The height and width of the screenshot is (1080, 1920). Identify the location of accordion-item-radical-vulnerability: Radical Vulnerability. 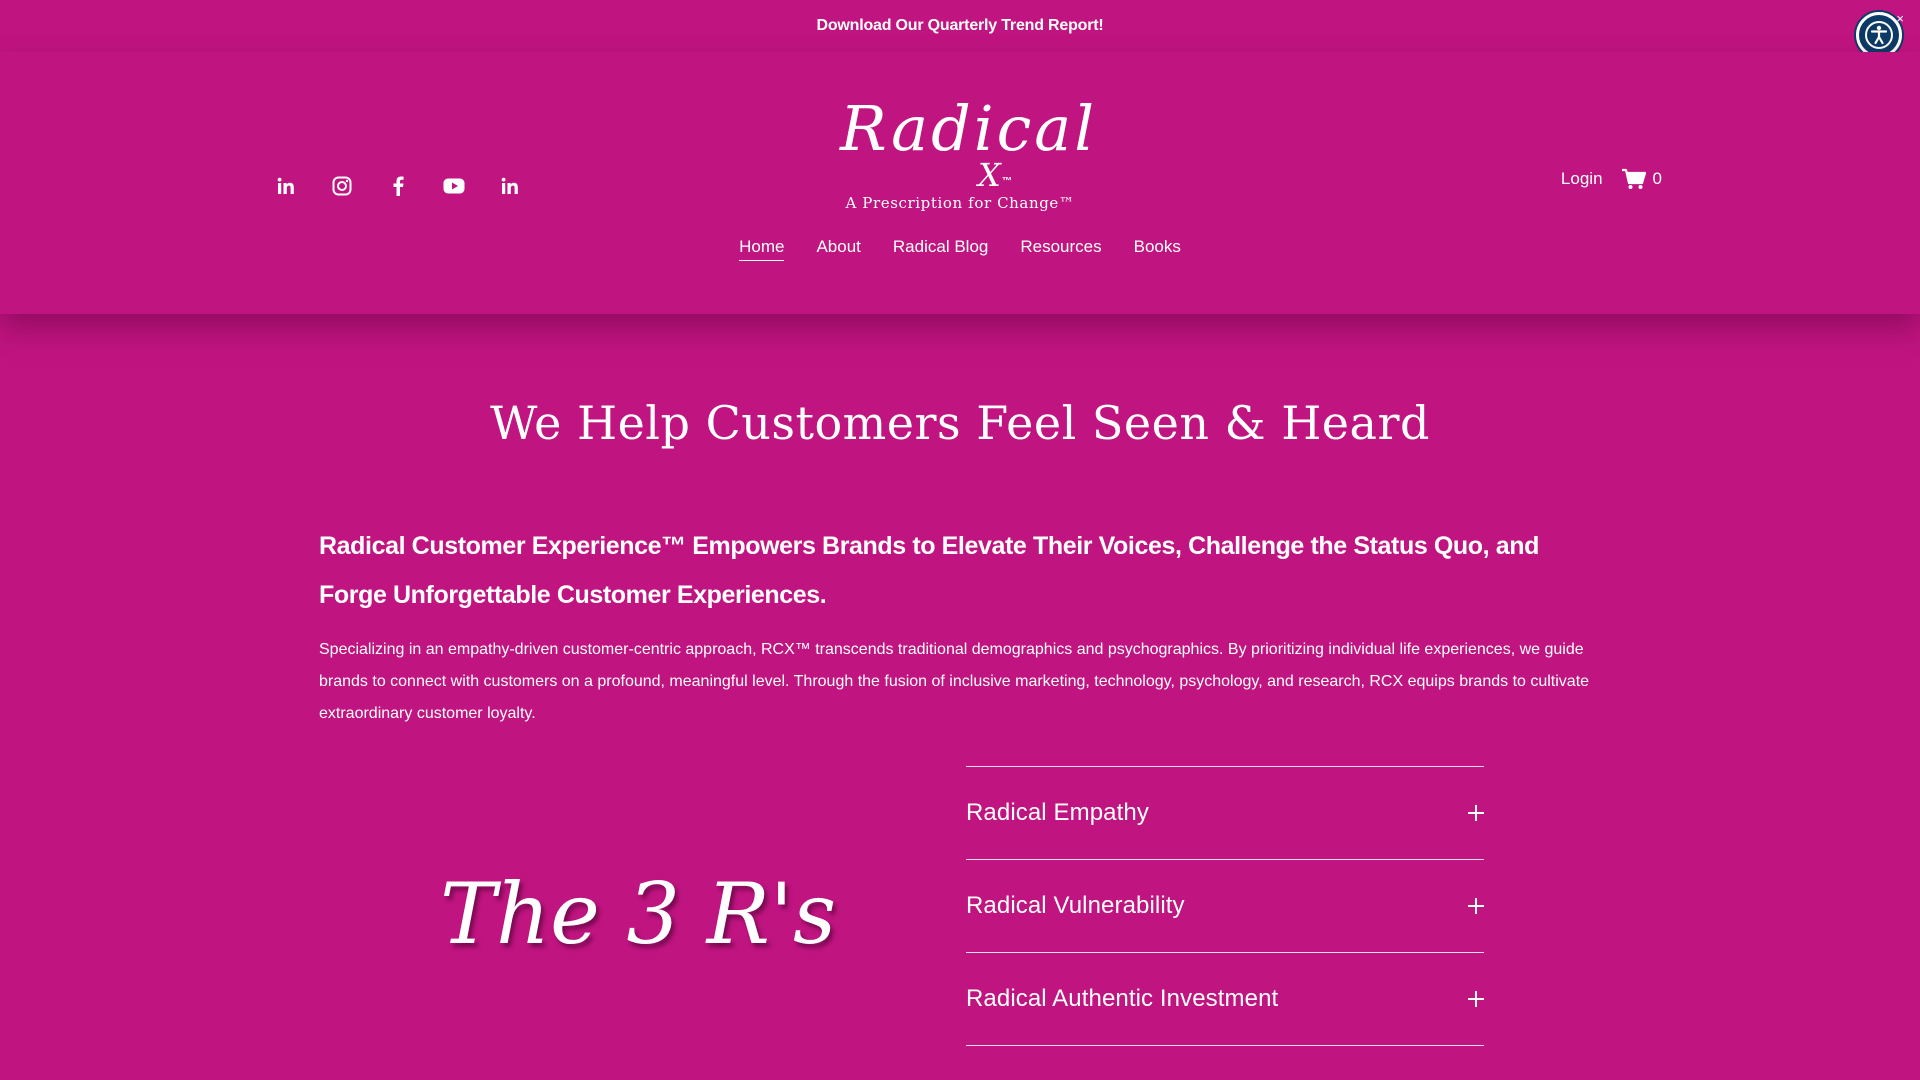
(1225, 906).